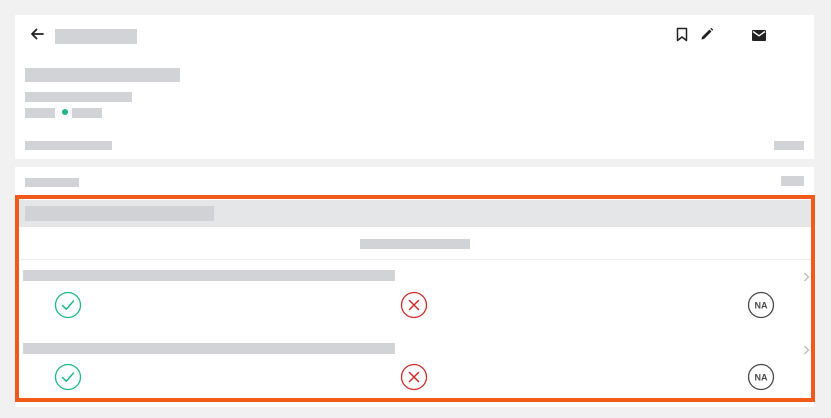 The image size is (831, 418). What do you see at coordinates (37, 36) in the screenshot?
I see `arrow-left-icon` at bounding box center [37, 36].